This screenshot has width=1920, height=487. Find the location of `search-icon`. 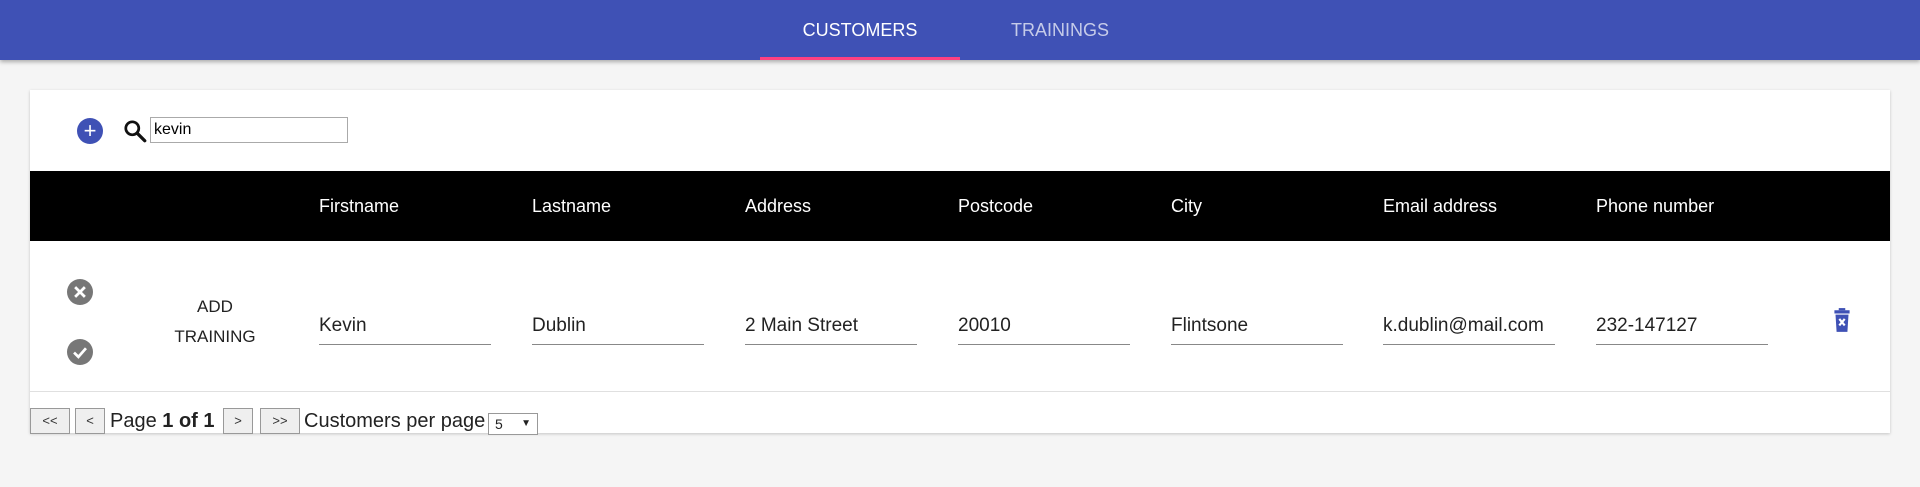

search-icon is located at coordinates (135, 131).